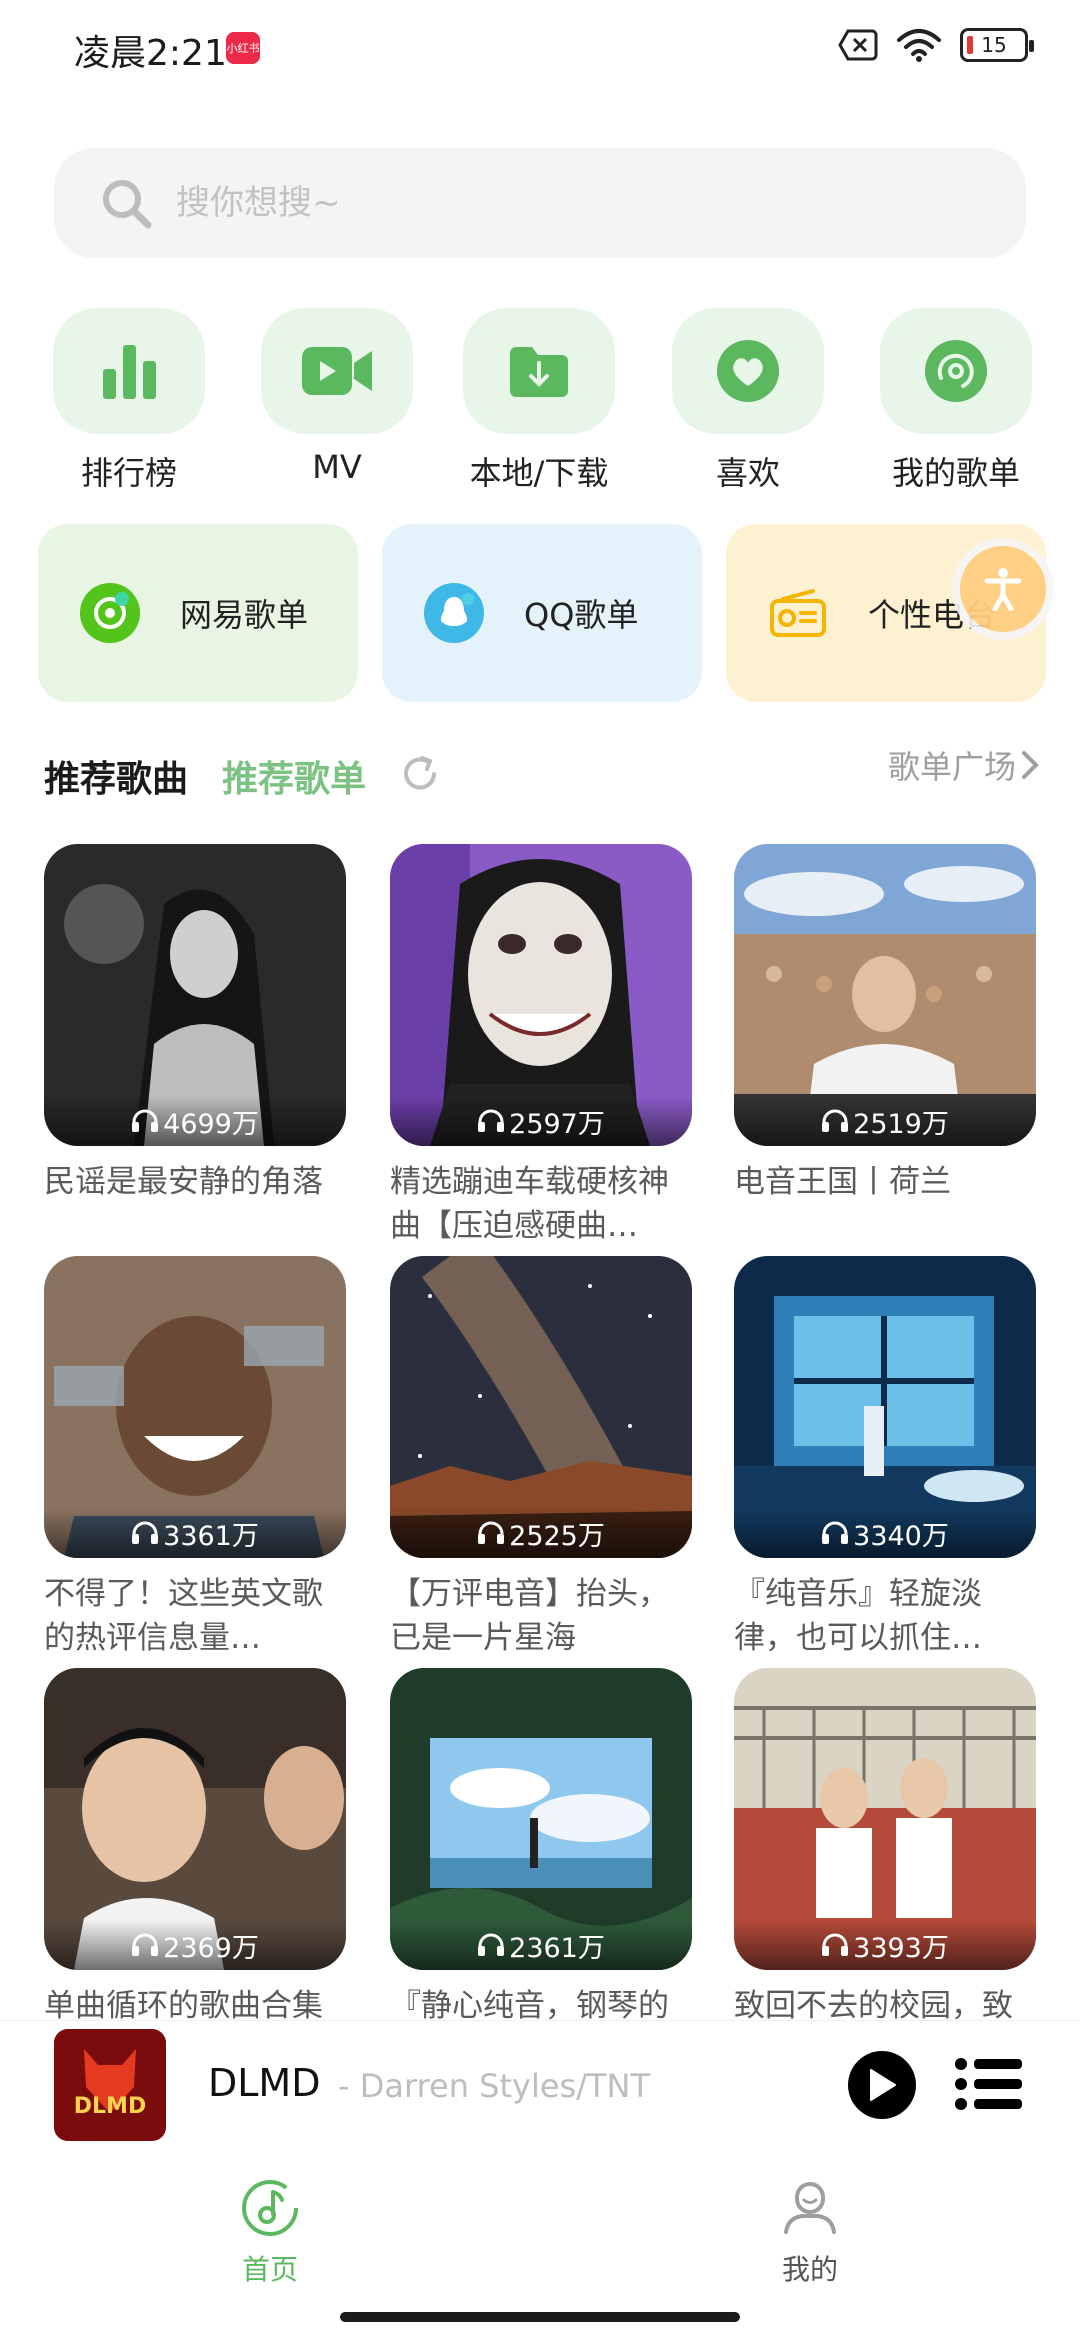 This screenshot has height=2340, width=1080. I want to click on tab-recommended-songs: 推荐歌曲, so click(116, 776).